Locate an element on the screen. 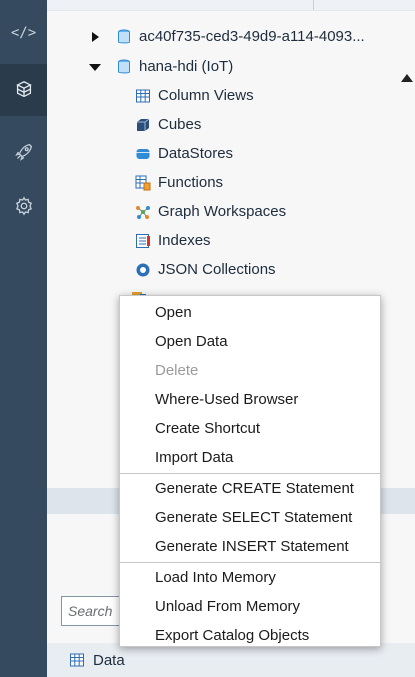 This screenshot has width=415, height=677. expand-caret-icon is located at coordinates (95, 37).